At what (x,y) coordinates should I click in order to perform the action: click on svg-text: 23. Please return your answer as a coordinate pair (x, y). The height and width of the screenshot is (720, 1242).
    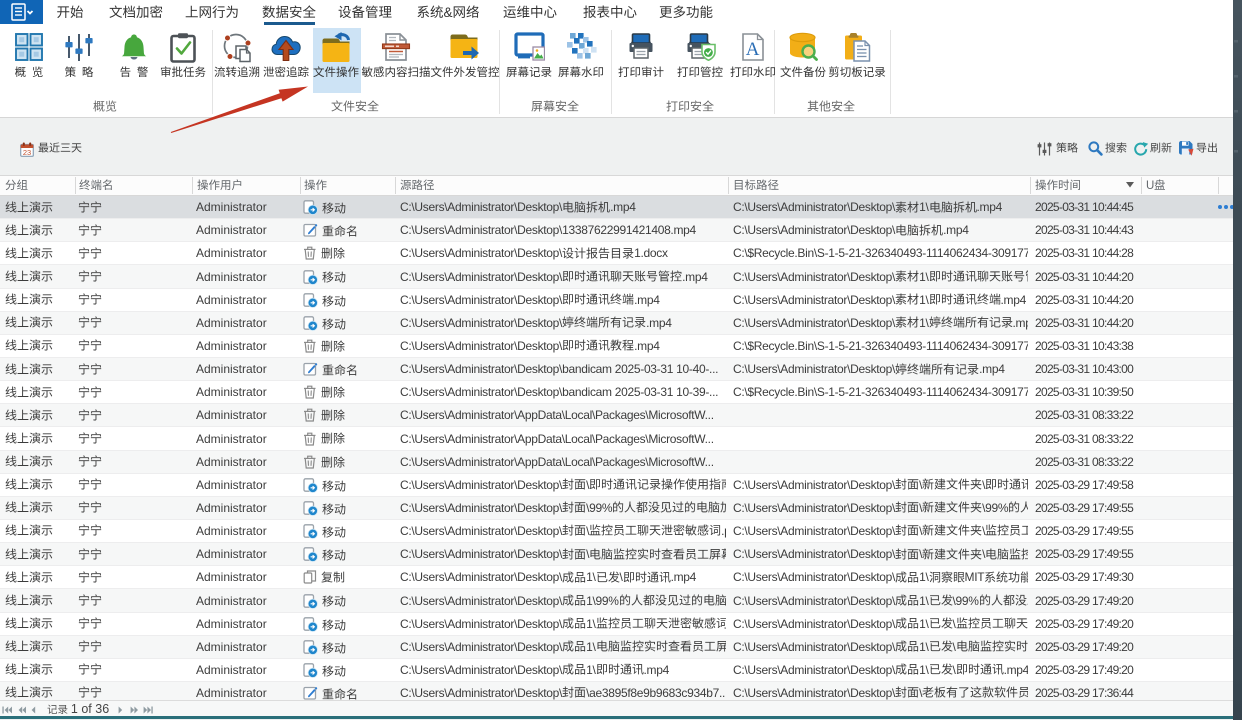
    Looking at the image, I should click on (27, 152).